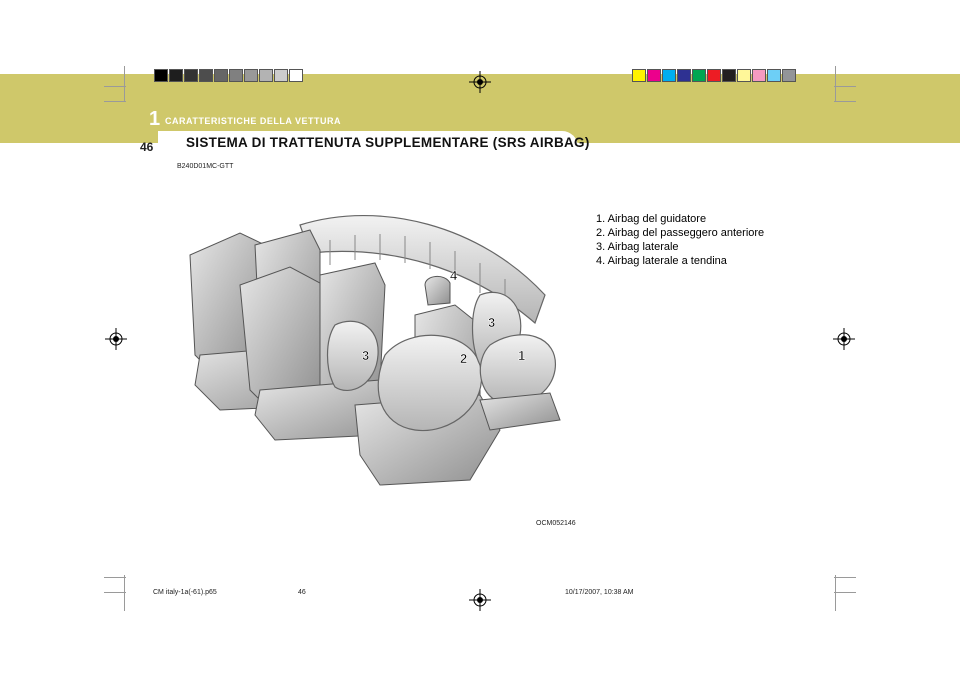 The image size is (960, 678). I want to click on headrest, so click(437, 291).